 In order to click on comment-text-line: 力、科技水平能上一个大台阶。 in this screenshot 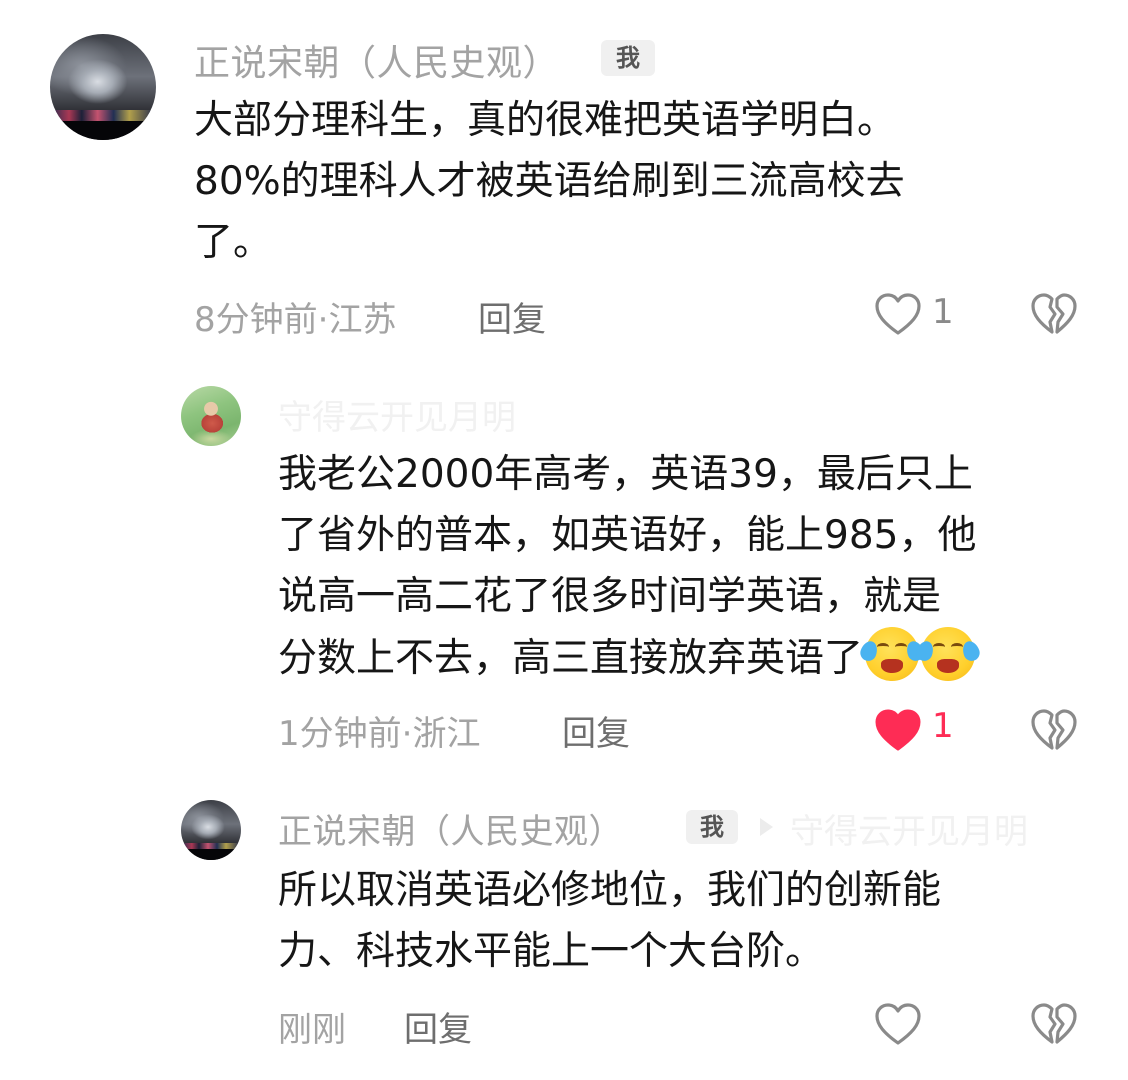, I will do `click(551, 951)`.